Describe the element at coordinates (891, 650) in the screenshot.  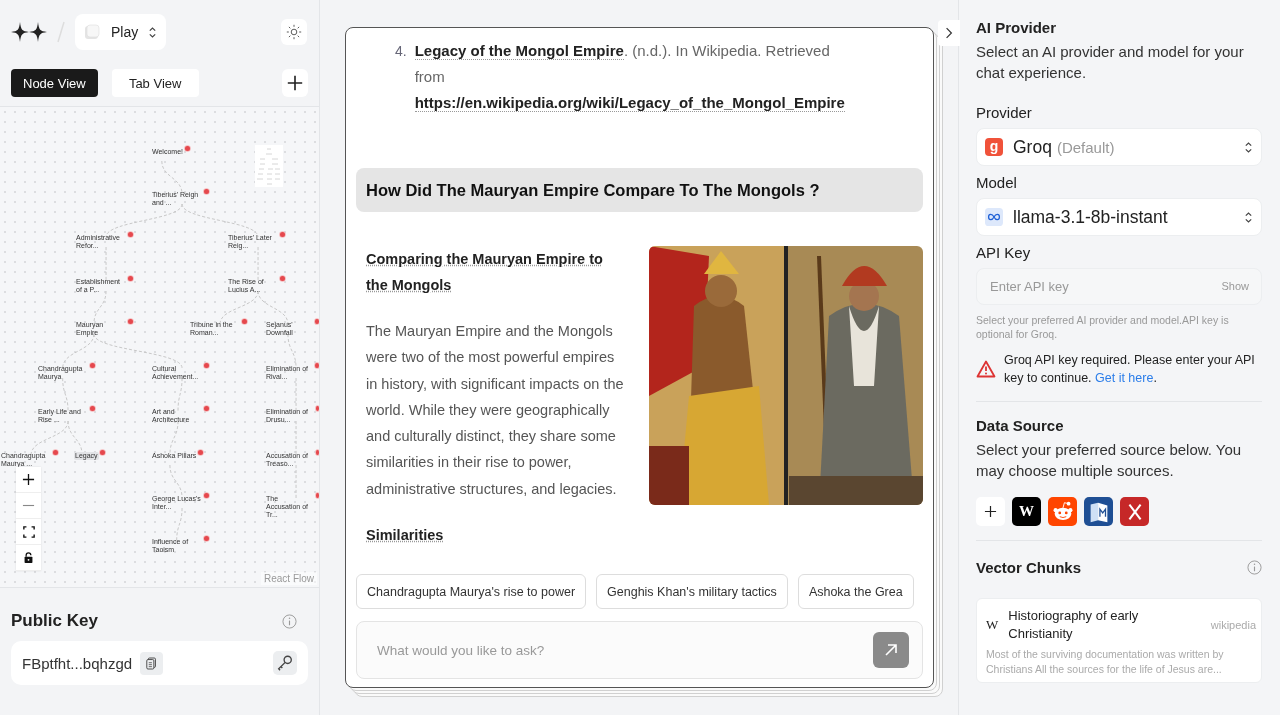
I see `send-button` at that location.